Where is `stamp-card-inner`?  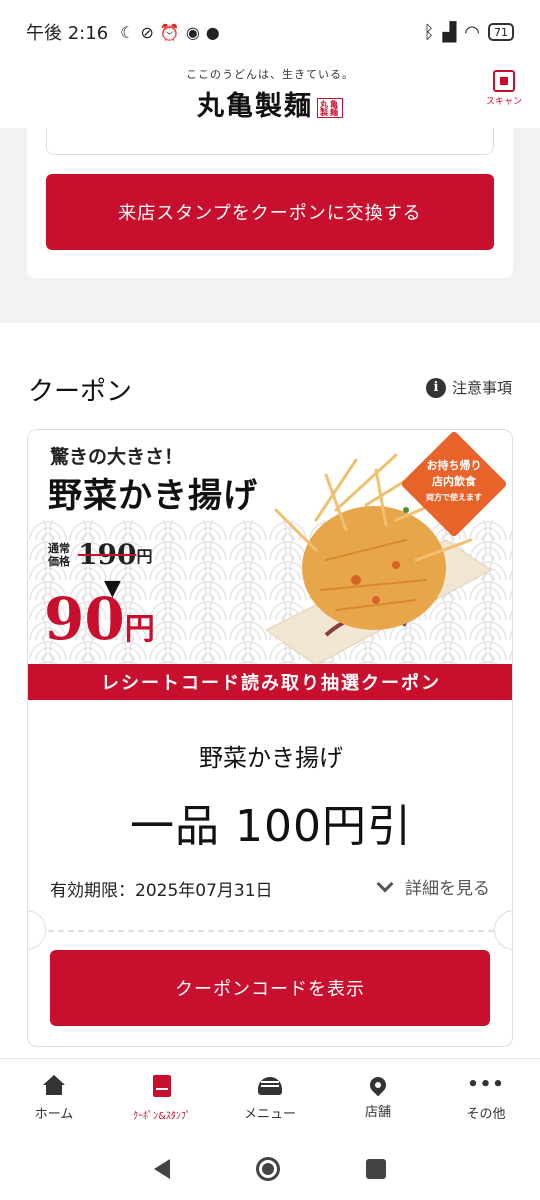
stamp-card-inner is located at coordinates (270, 141).